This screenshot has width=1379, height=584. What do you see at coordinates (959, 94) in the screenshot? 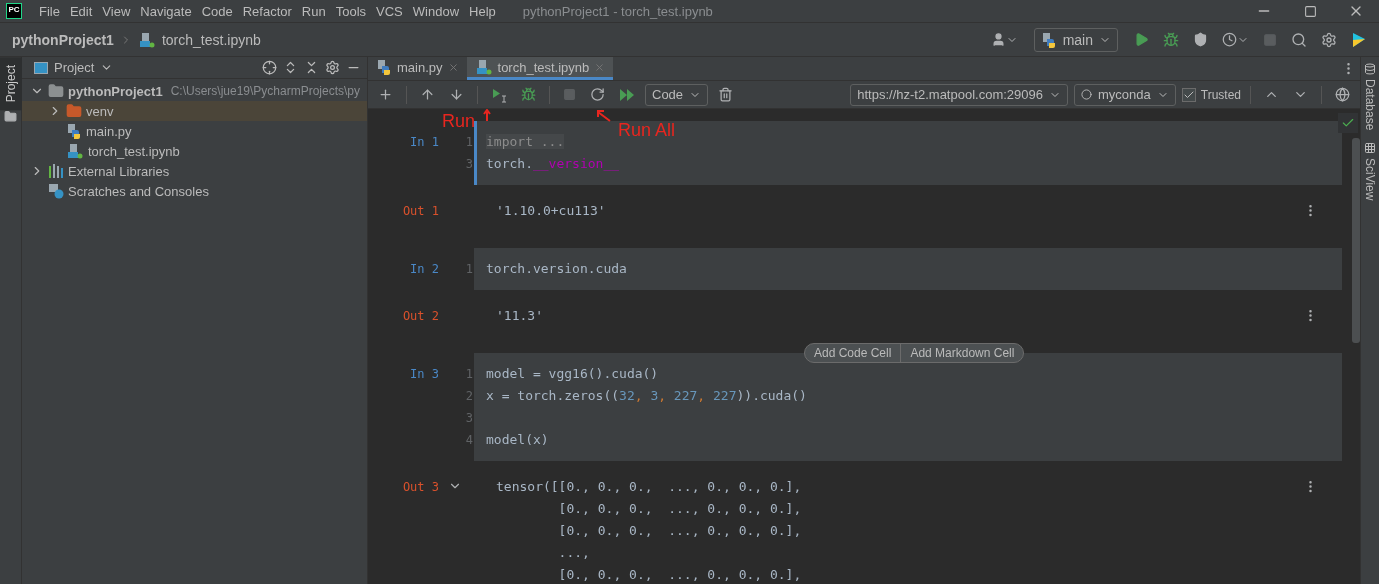
I see `server-dropdown: https://hz-t2.matpool.com:29096` at bounding box center [959, 94].